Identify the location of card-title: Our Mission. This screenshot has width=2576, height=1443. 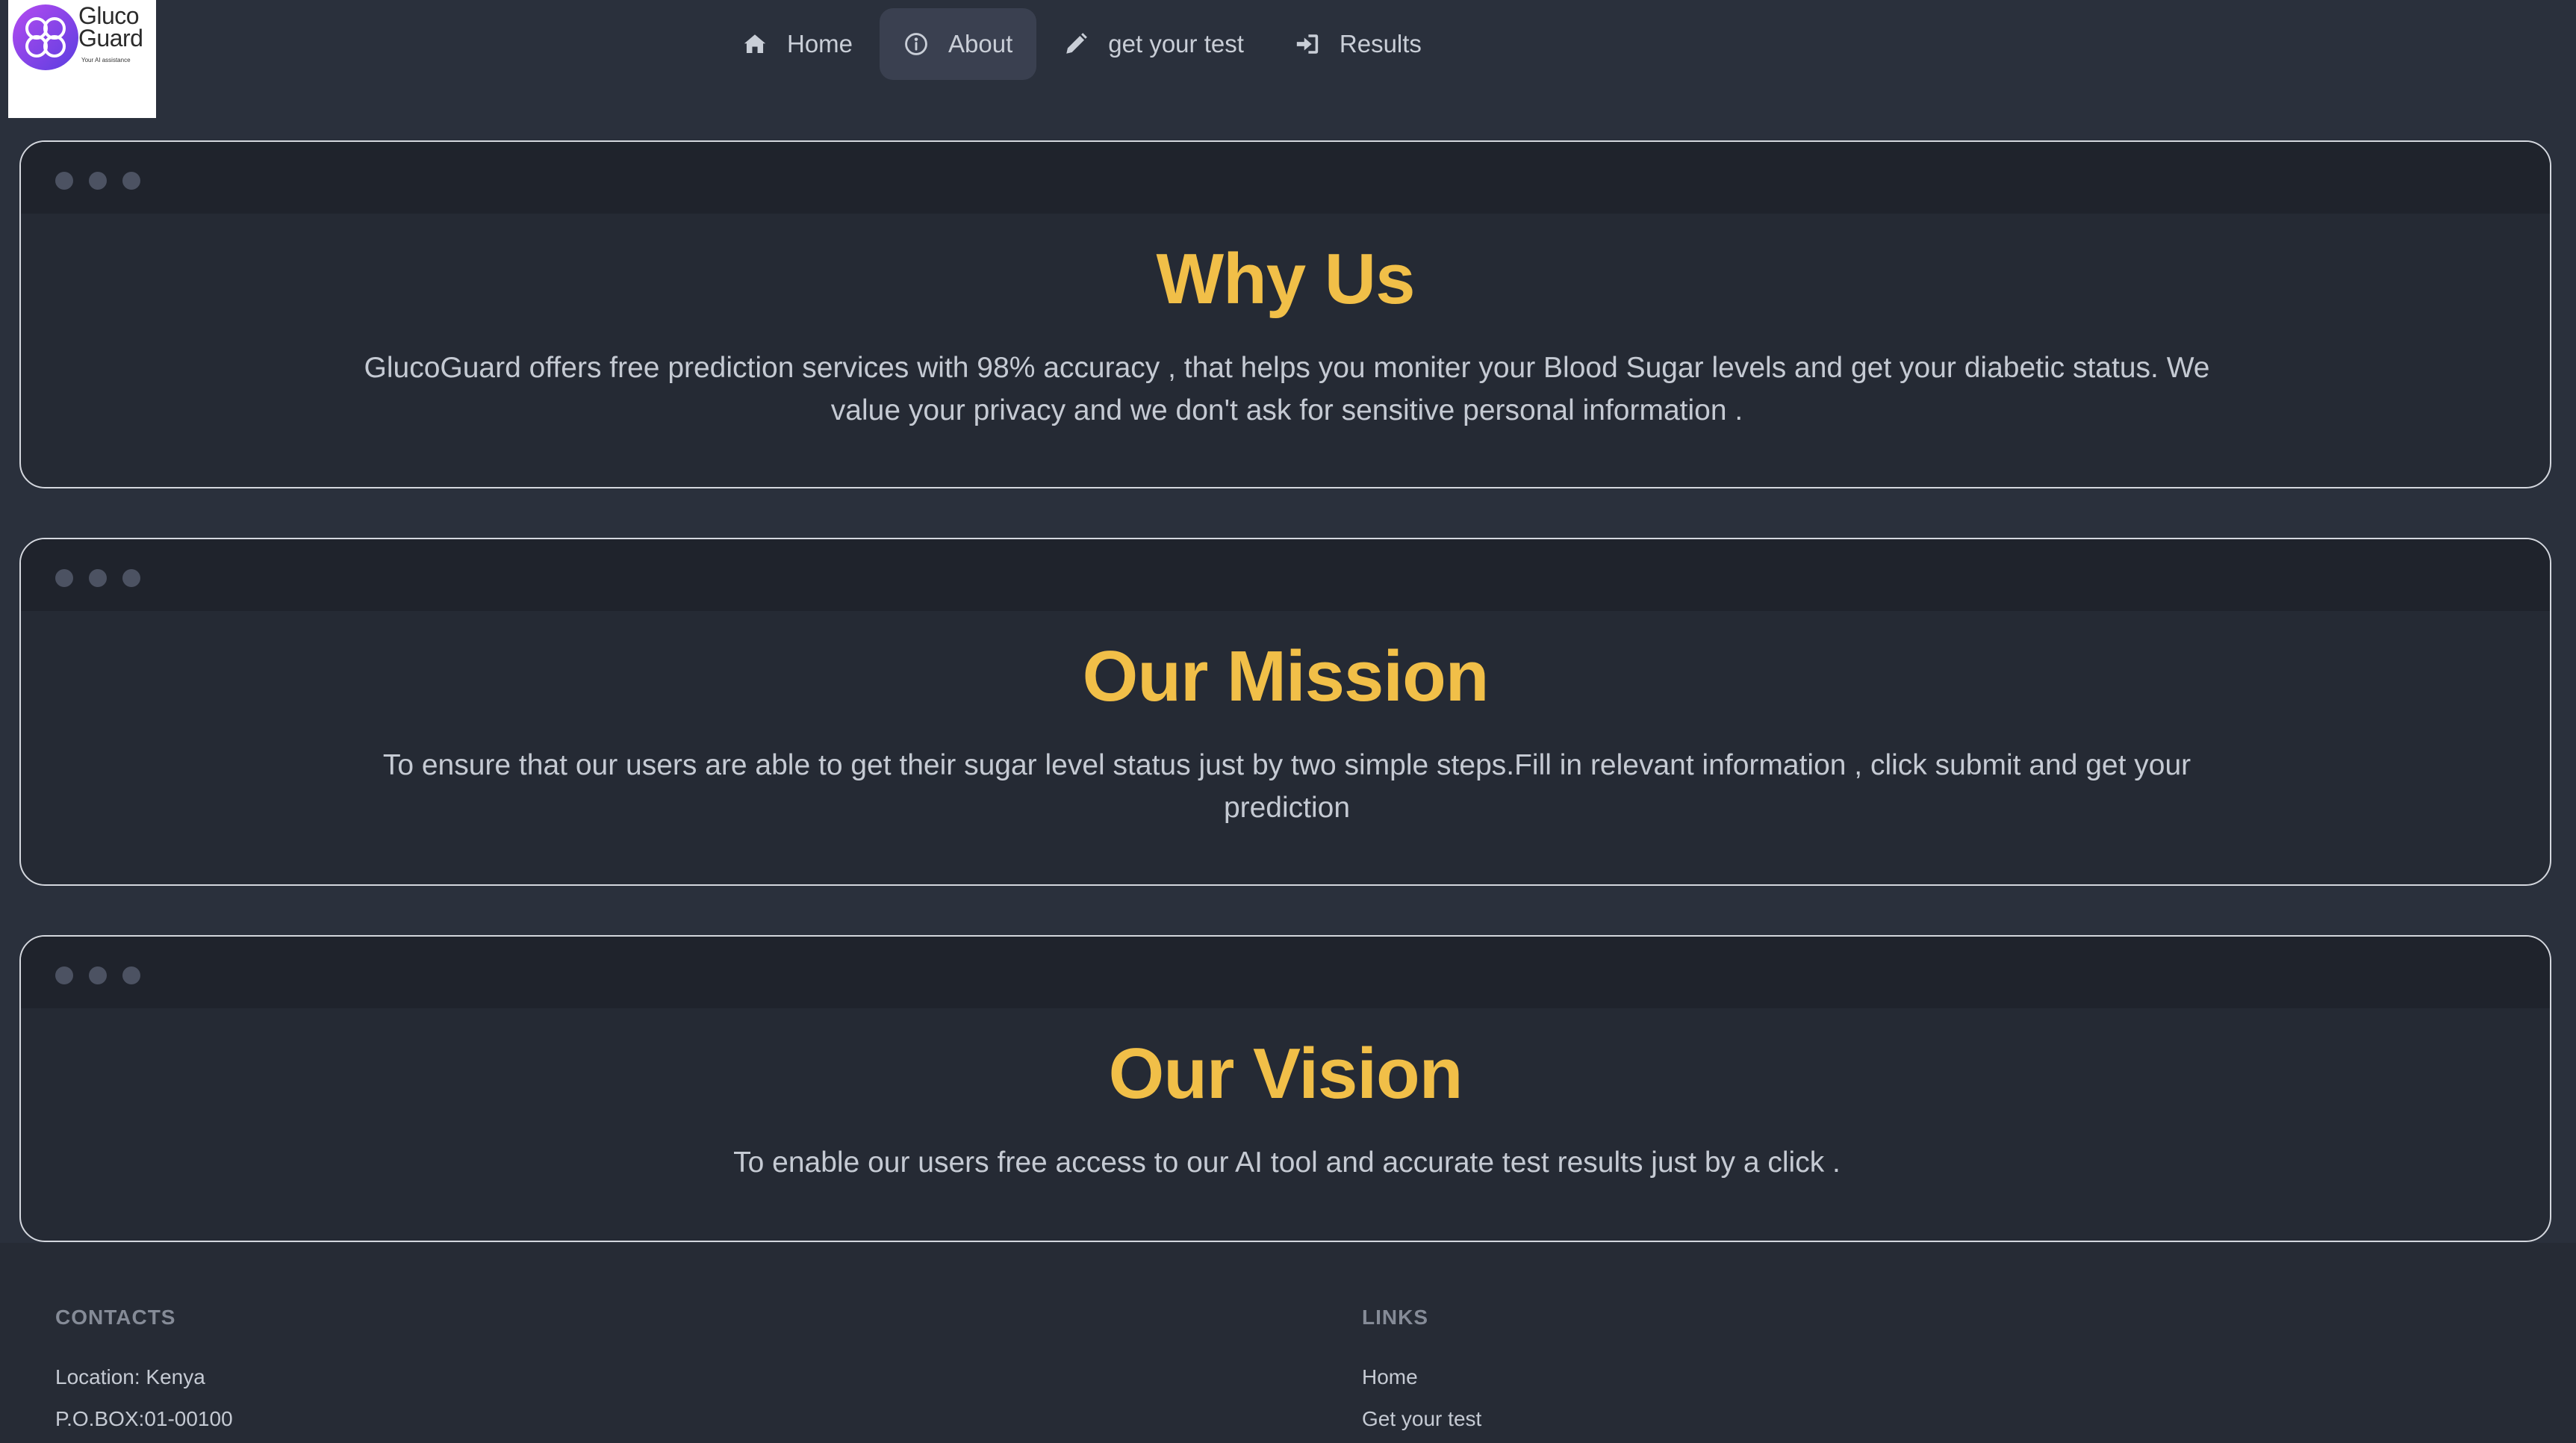
(1286, 676).